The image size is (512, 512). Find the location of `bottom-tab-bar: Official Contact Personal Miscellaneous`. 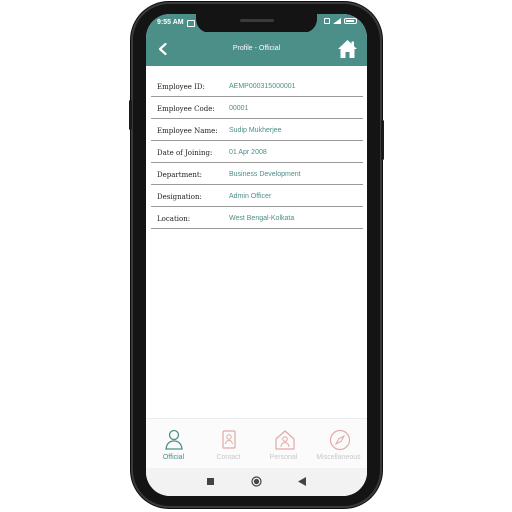

bottom-tab-bar: Official Contact Personal Miscellaneous is located at coordinates (256, 443).